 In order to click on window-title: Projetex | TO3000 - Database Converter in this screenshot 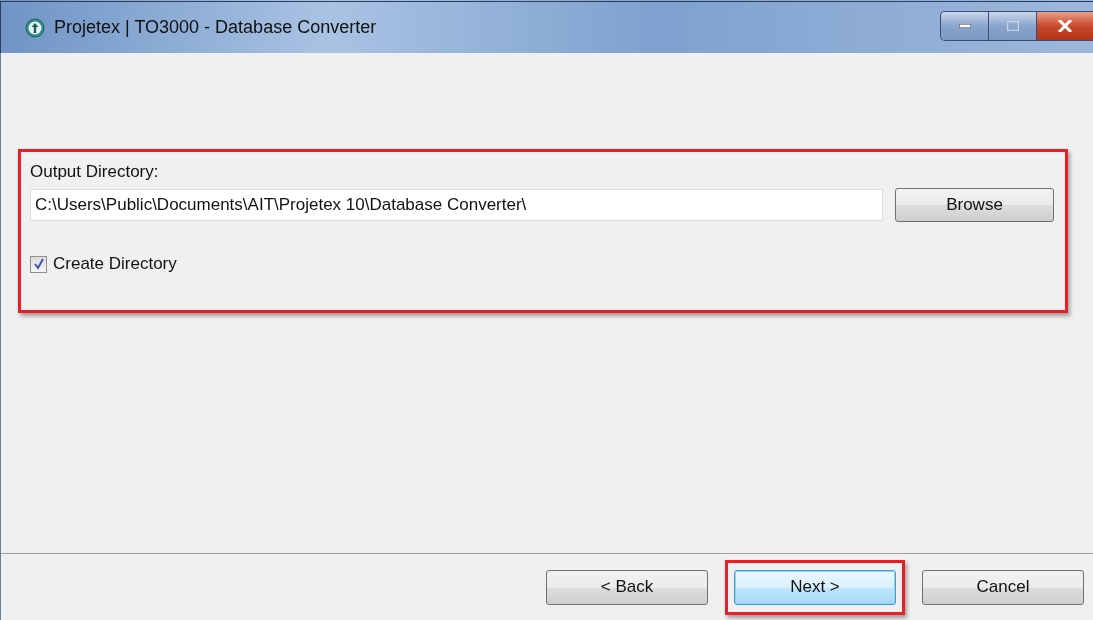, I will do `click(215, 27)`.